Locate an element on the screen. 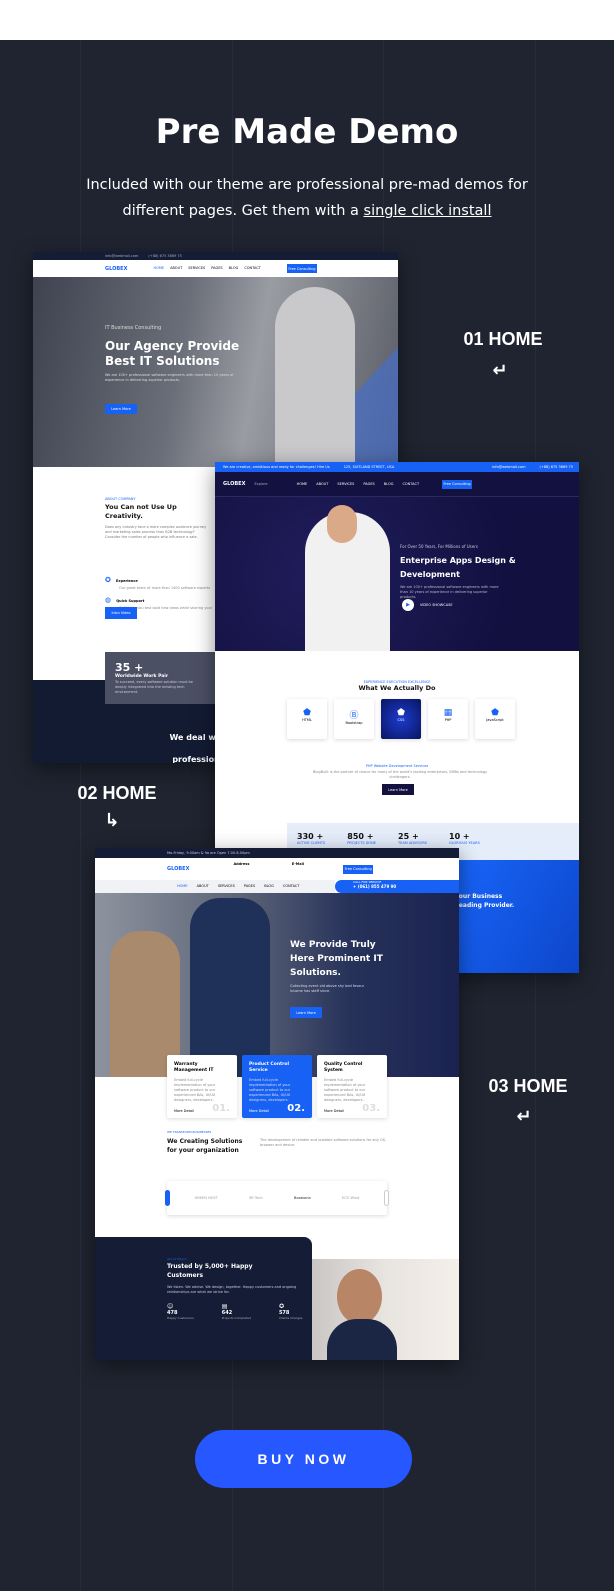  demo1-label: 01 HOME is located at coordinates (503, 339).